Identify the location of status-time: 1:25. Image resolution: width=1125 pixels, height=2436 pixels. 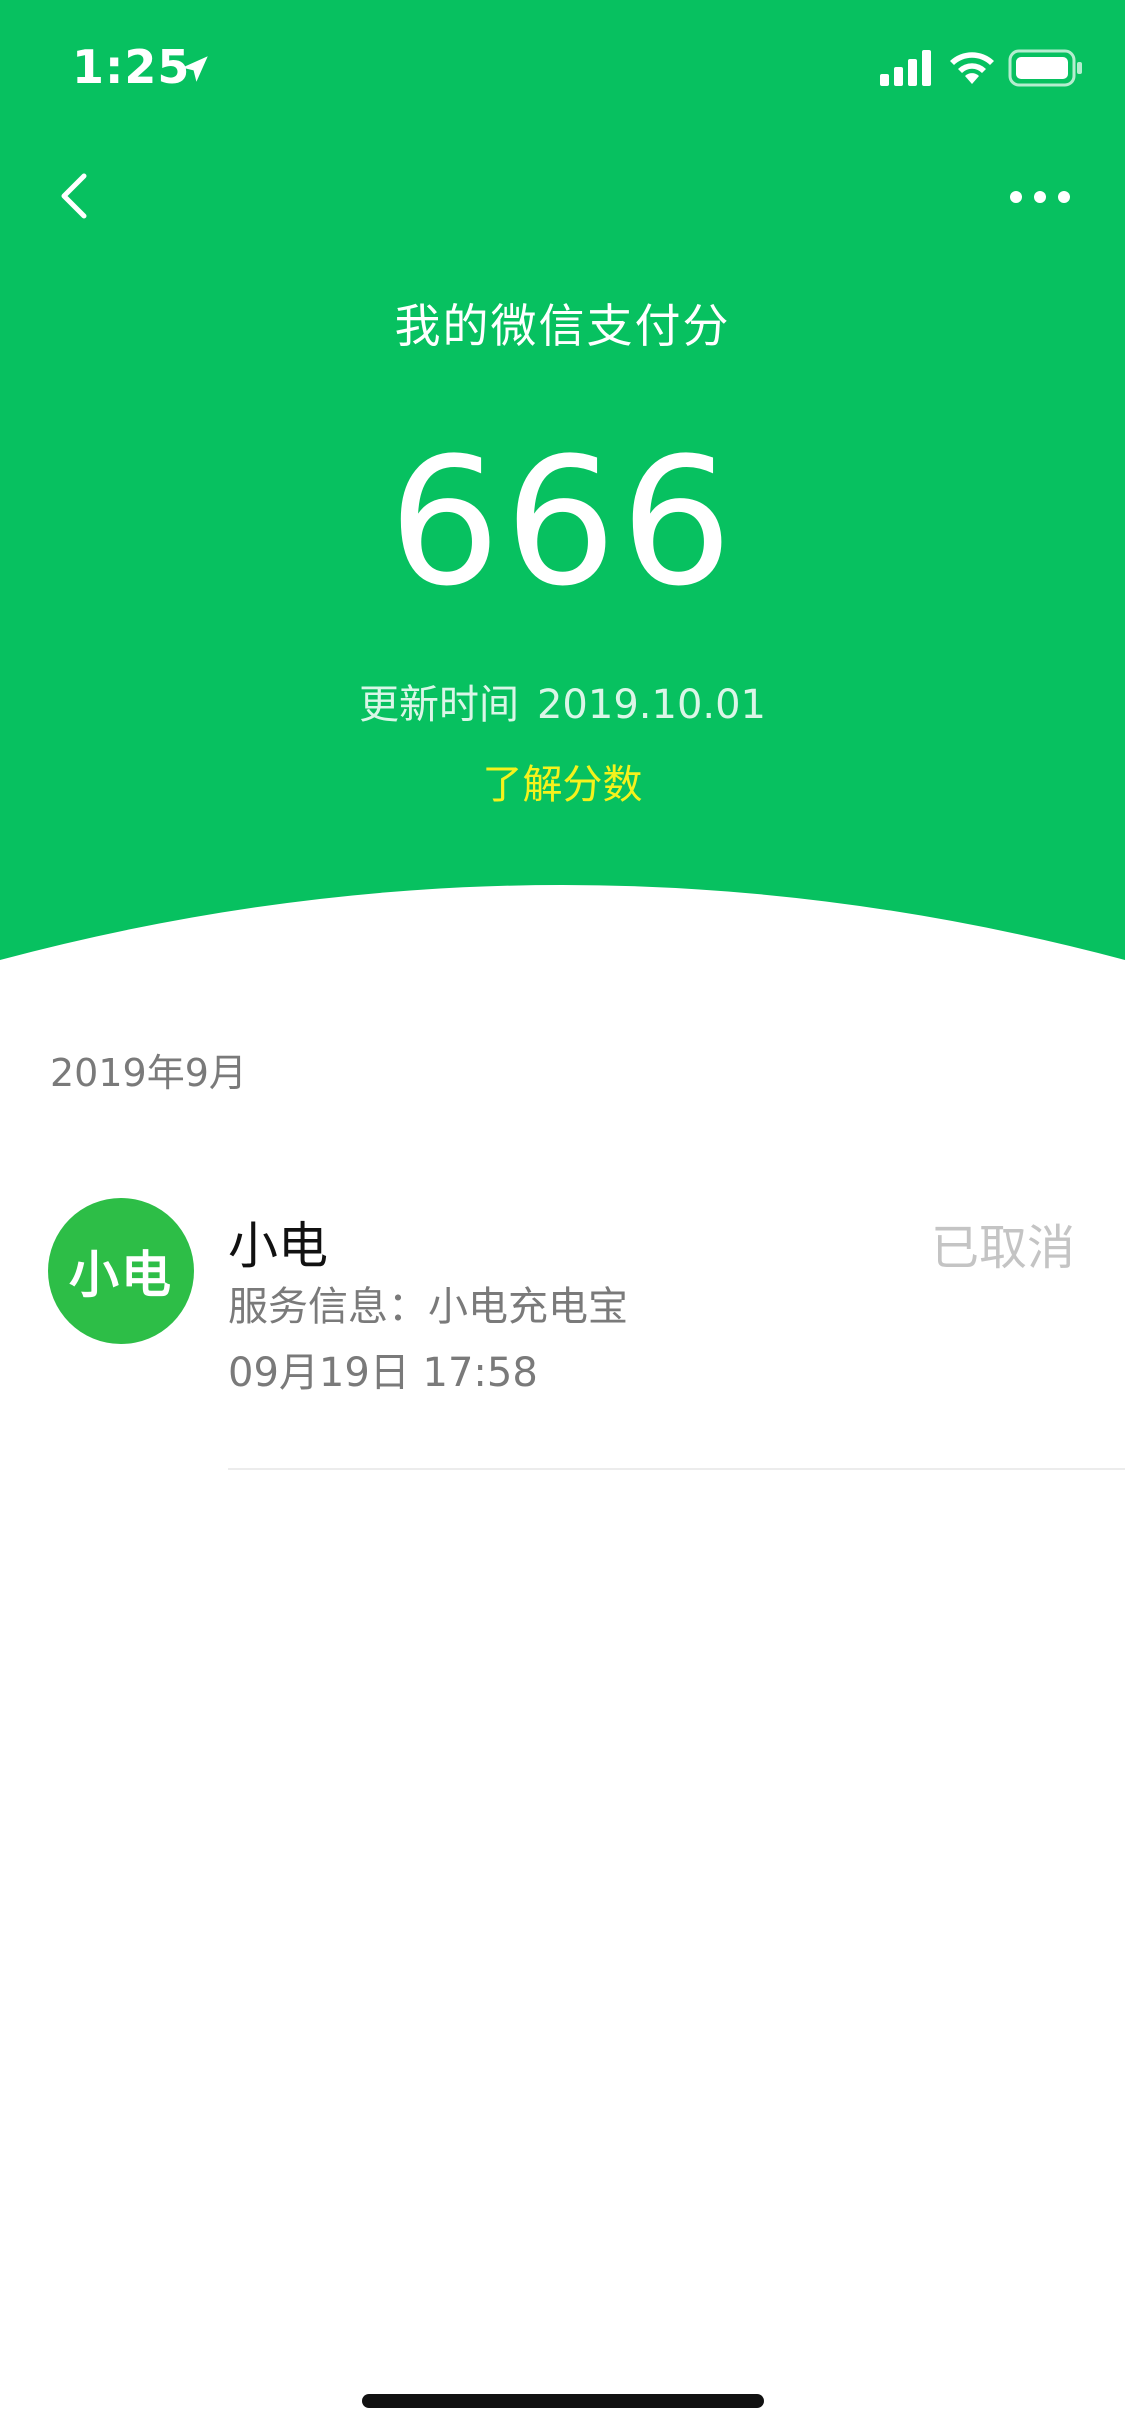
(131, 67).